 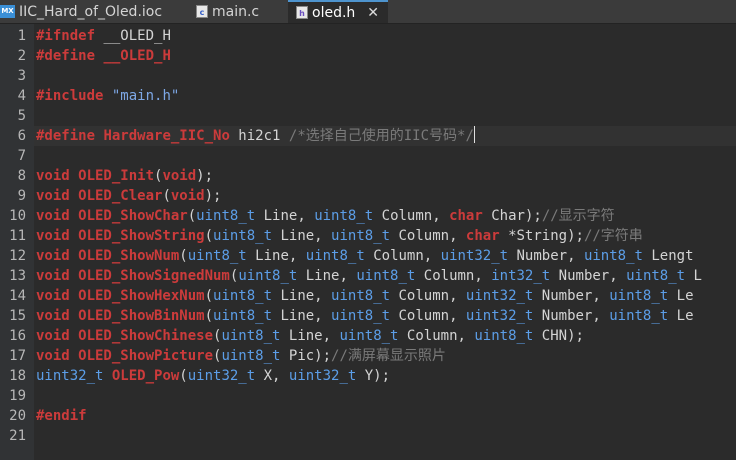 I want to click on tab-label: IIC_Hard_of_Oled.ioc, so click(x=91, y=11).